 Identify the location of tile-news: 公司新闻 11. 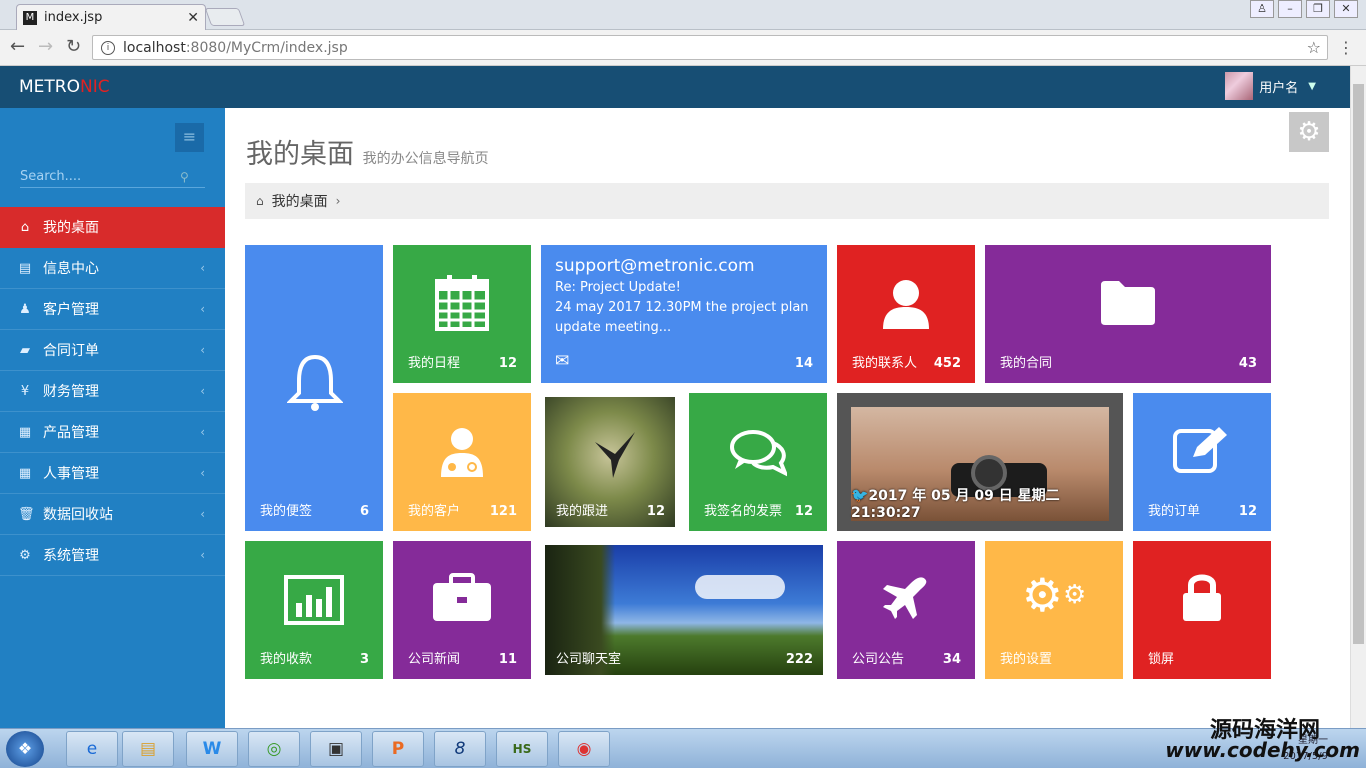
(462, 610).